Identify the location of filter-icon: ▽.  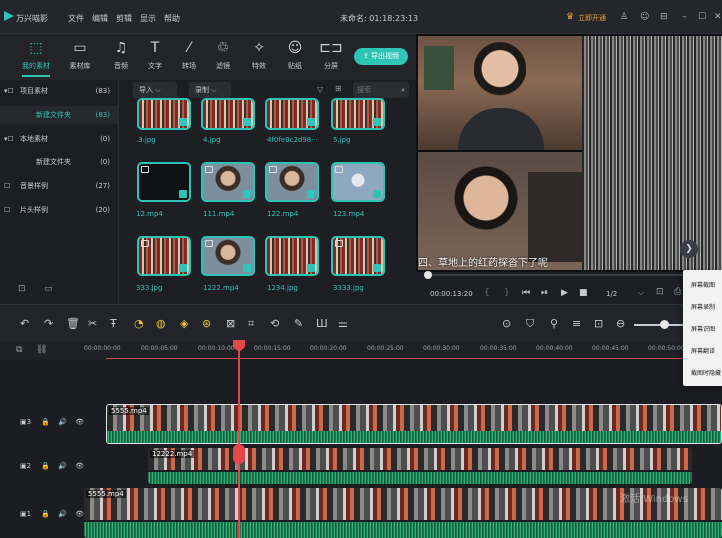
(320, 89).